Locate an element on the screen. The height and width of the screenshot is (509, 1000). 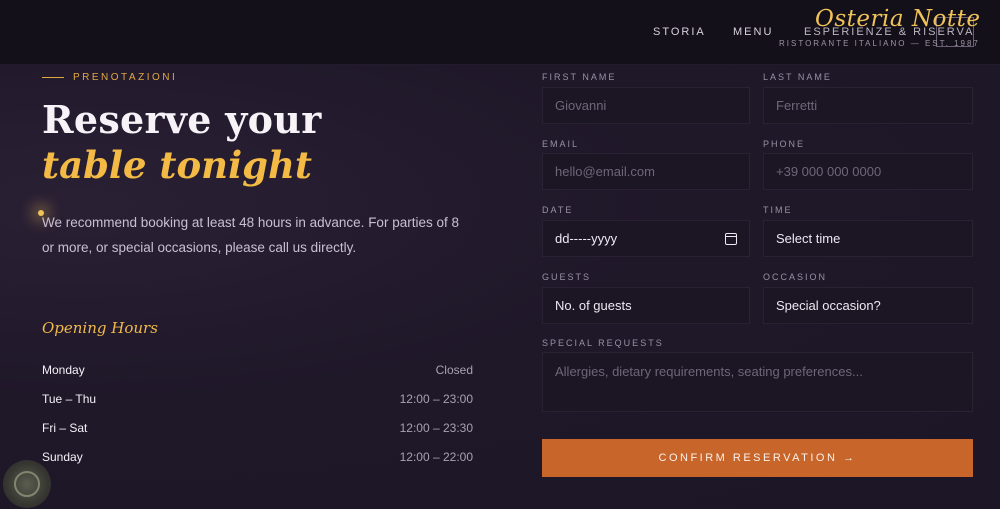
hours-day: Fri – Sat is located at coordinates (65, 427).